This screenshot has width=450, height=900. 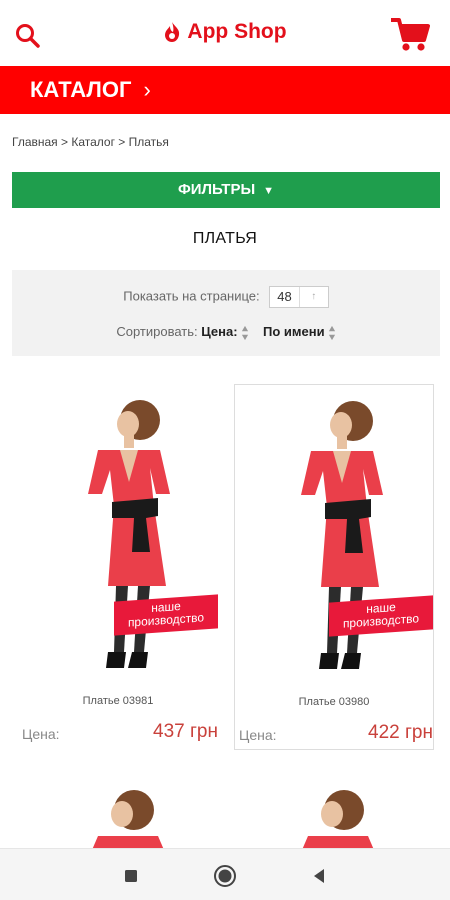 I want to click on system-nav-bar, so click(x=225, y=874).